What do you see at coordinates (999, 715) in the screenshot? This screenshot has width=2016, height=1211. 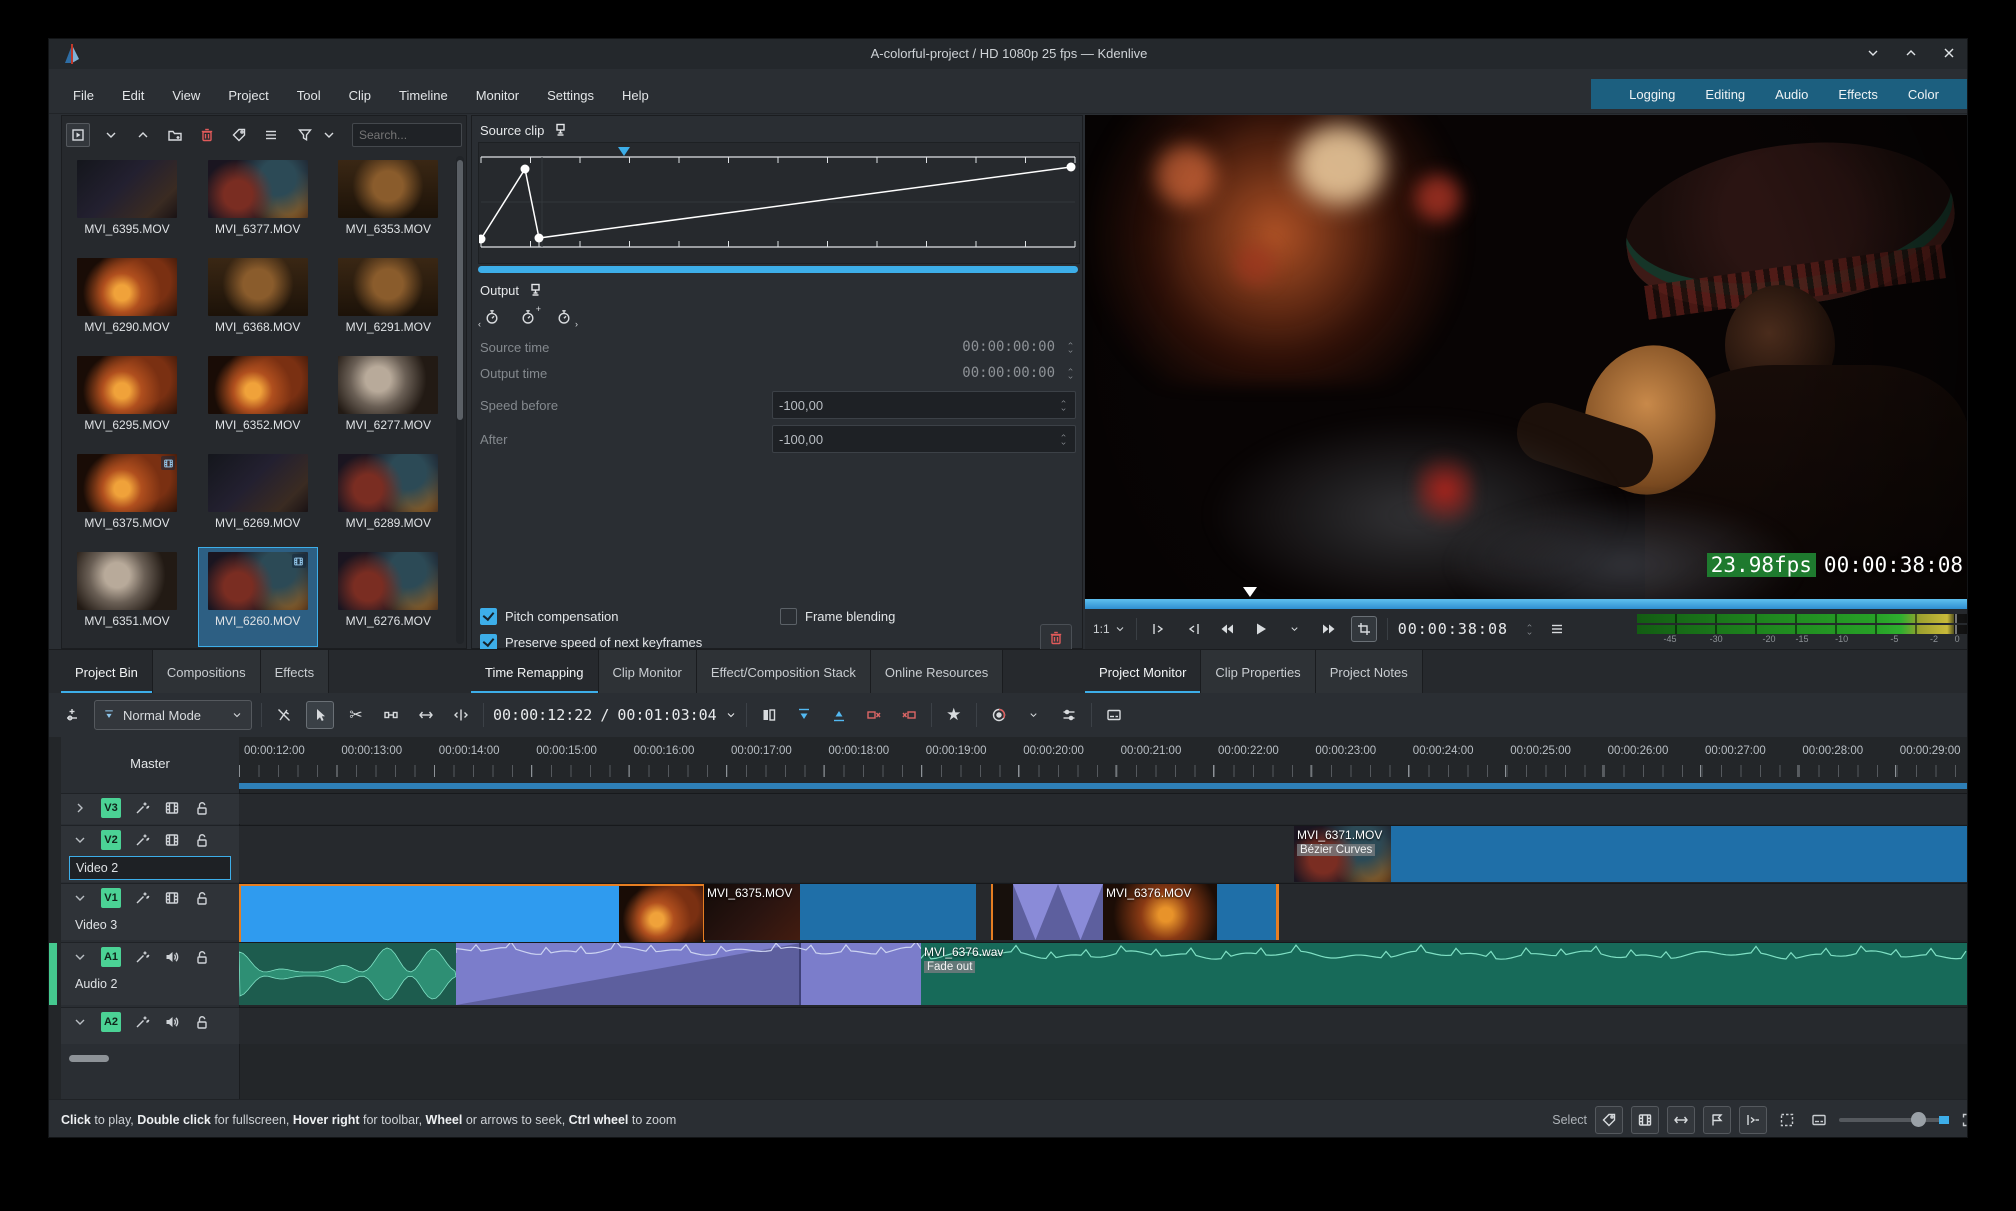 I see `record-audio-button` at bounding box center [999, 715].